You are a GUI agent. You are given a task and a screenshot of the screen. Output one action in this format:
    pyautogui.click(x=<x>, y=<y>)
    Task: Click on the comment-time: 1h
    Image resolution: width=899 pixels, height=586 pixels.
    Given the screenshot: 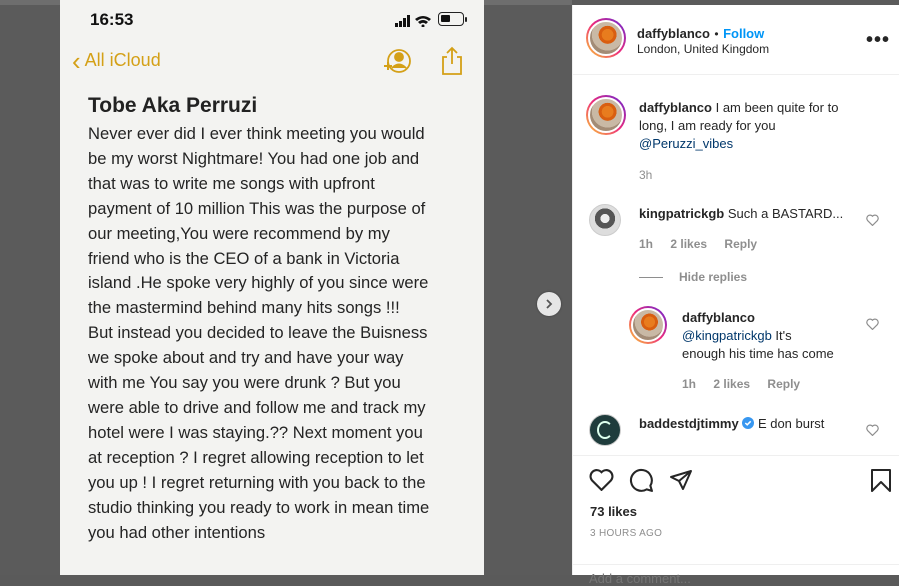 What is the action you would take?
    pyautogui.click(x=646, y=244)
    